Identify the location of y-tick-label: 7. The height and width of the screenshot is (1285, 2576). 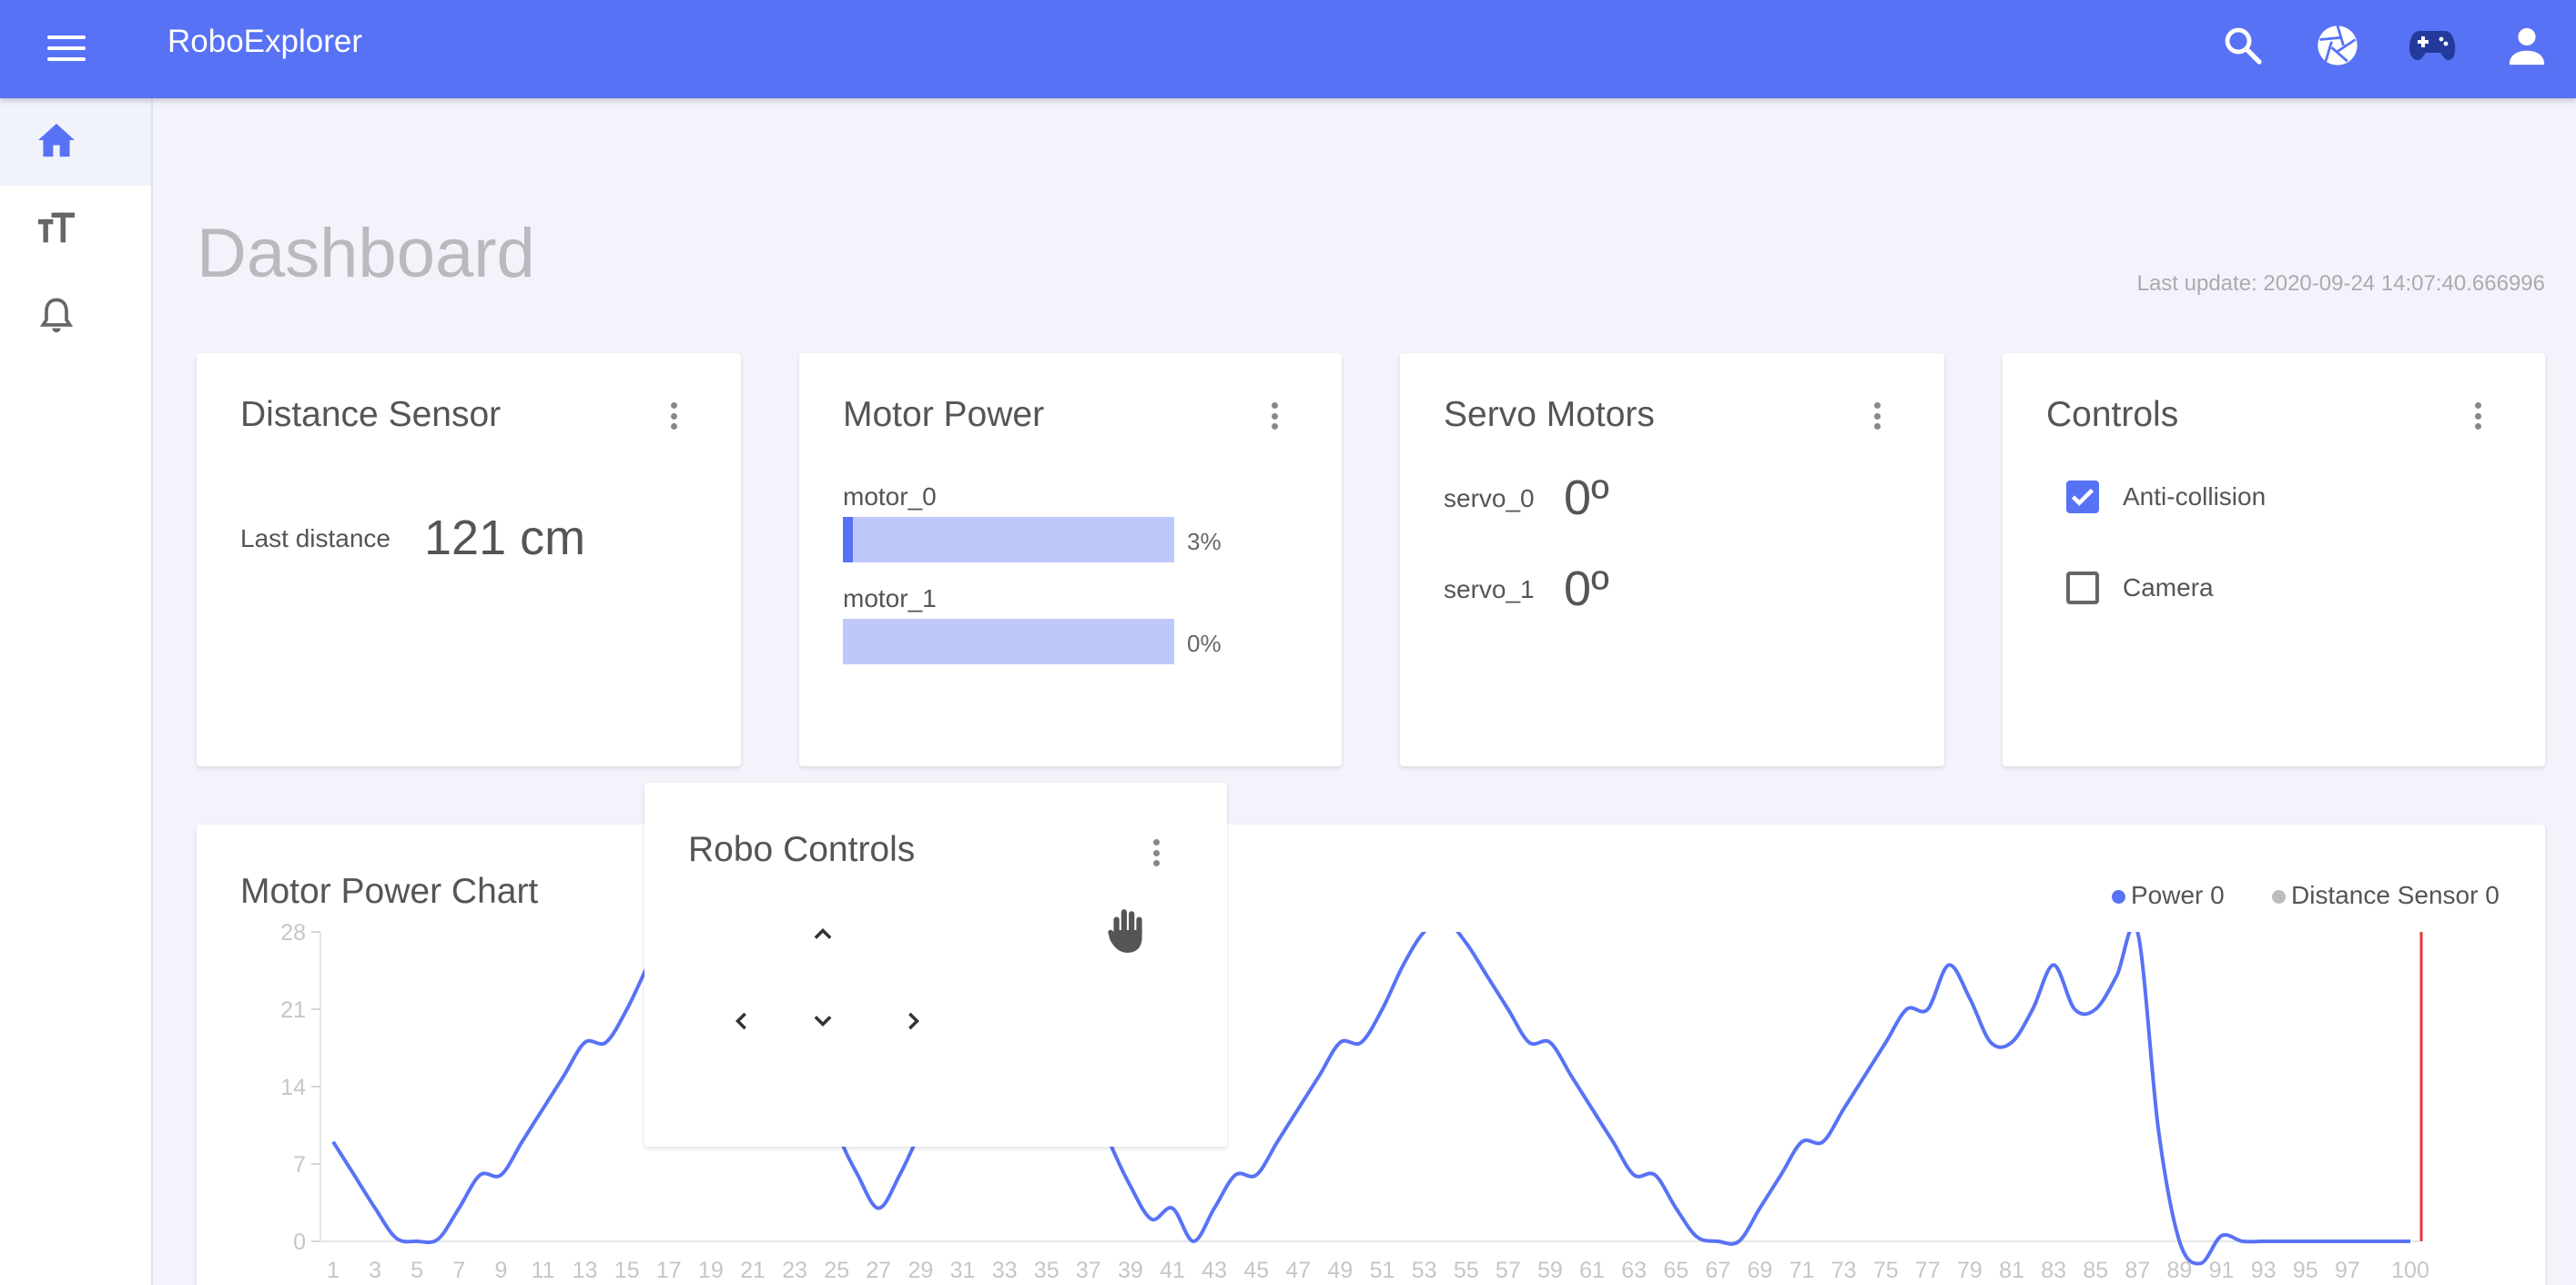
(299, 1165).